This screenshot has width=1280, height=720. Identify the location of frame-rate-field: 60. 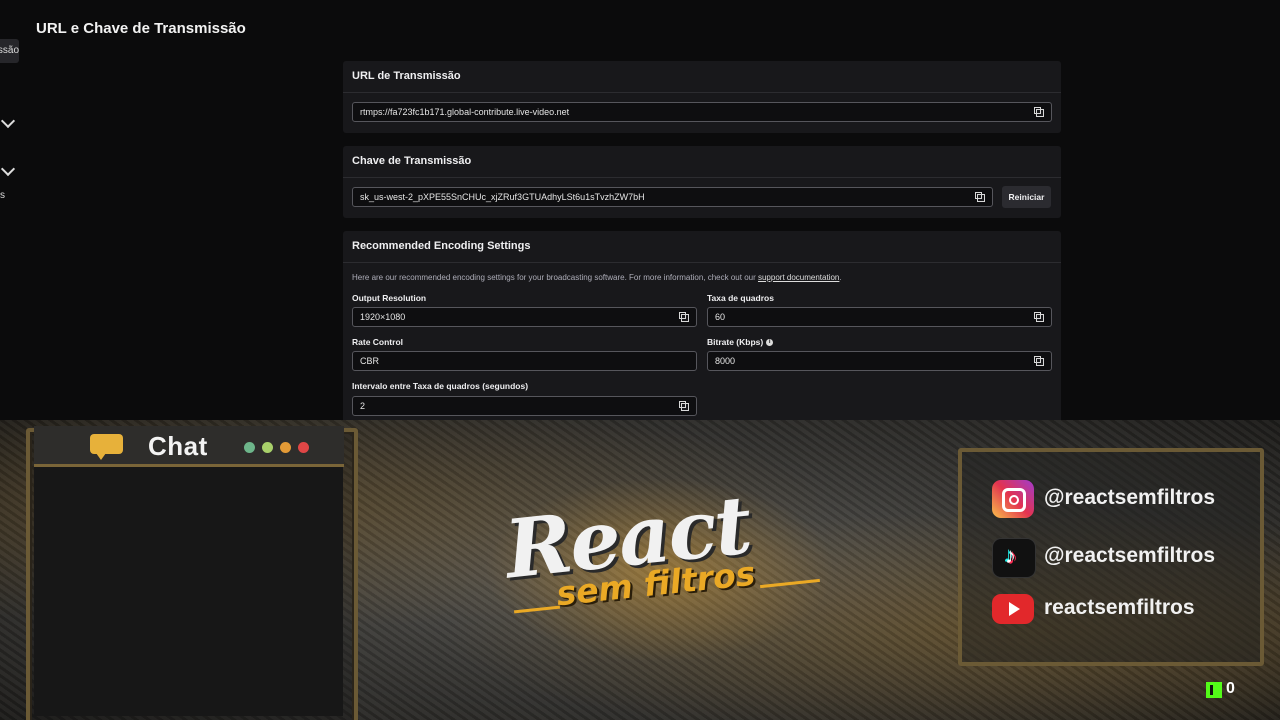
(879, 317).